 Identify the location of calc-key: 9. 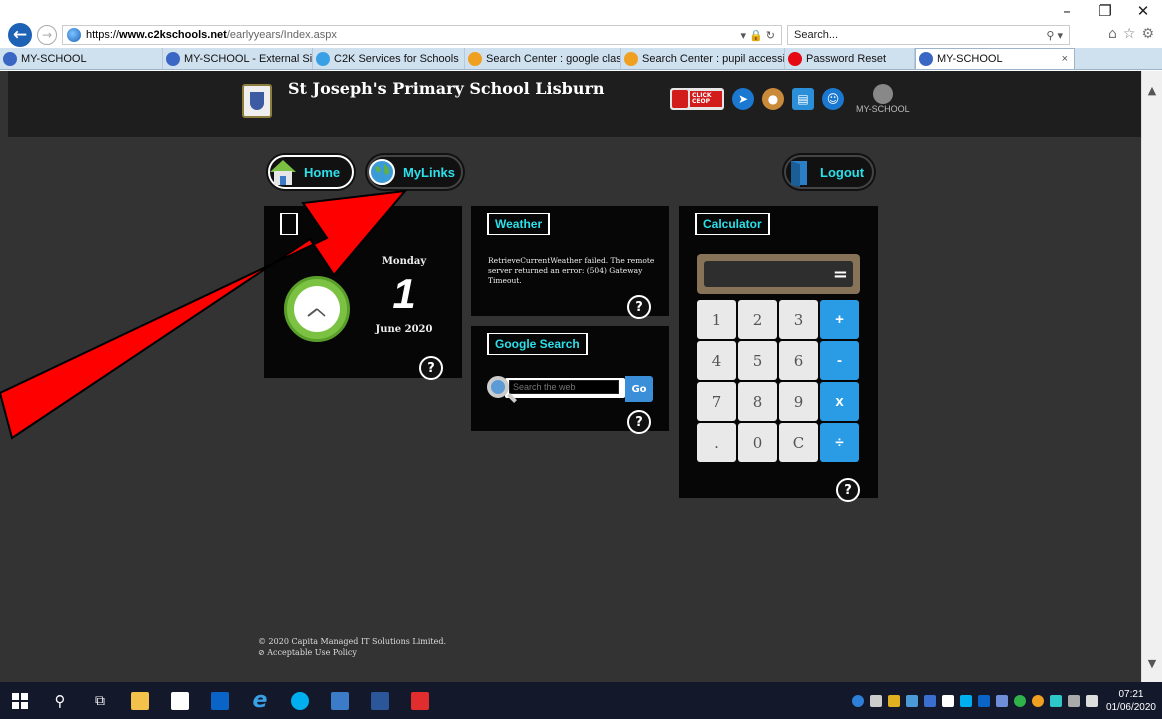
(798, 401).